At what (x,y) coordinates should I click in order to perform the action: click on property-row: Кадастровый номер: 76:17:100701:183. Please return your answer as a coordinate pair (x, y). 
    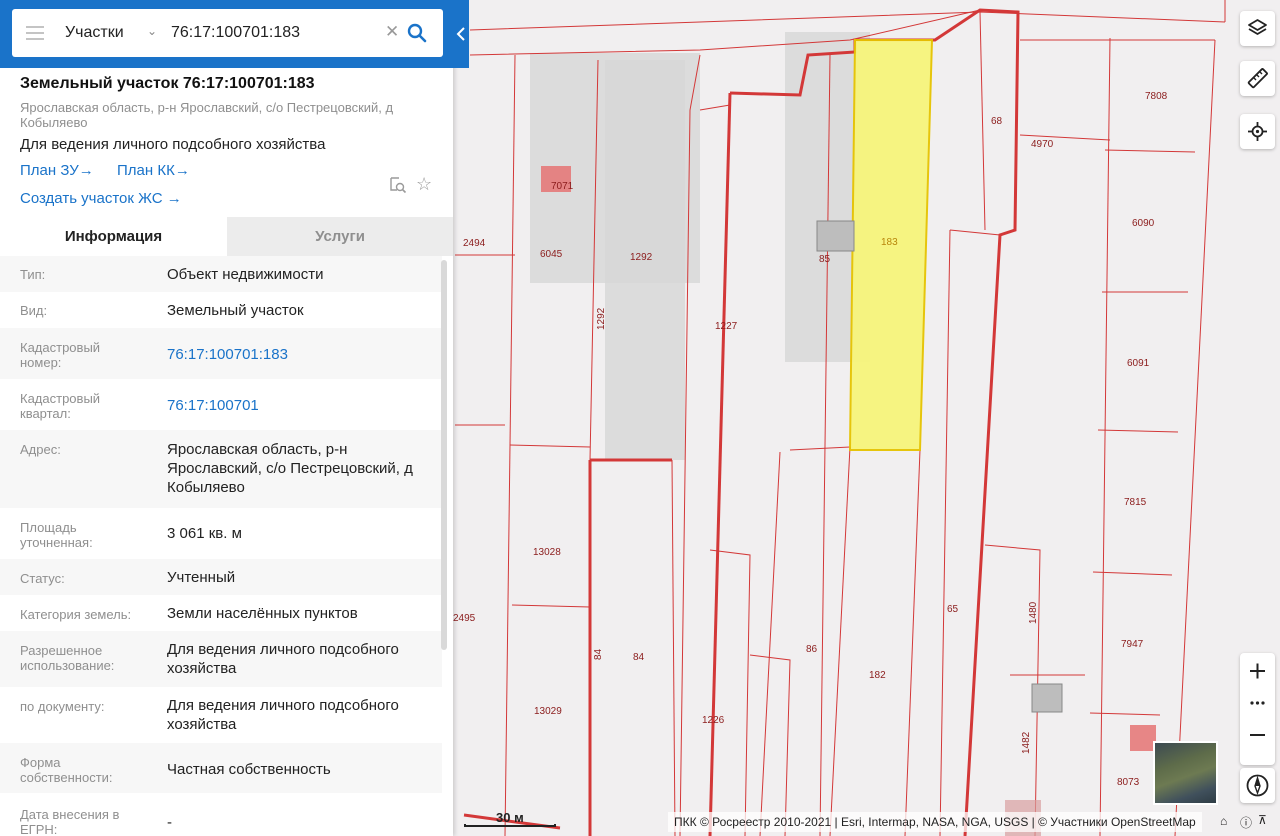
    Looking at the image, I should click on (221, 353).